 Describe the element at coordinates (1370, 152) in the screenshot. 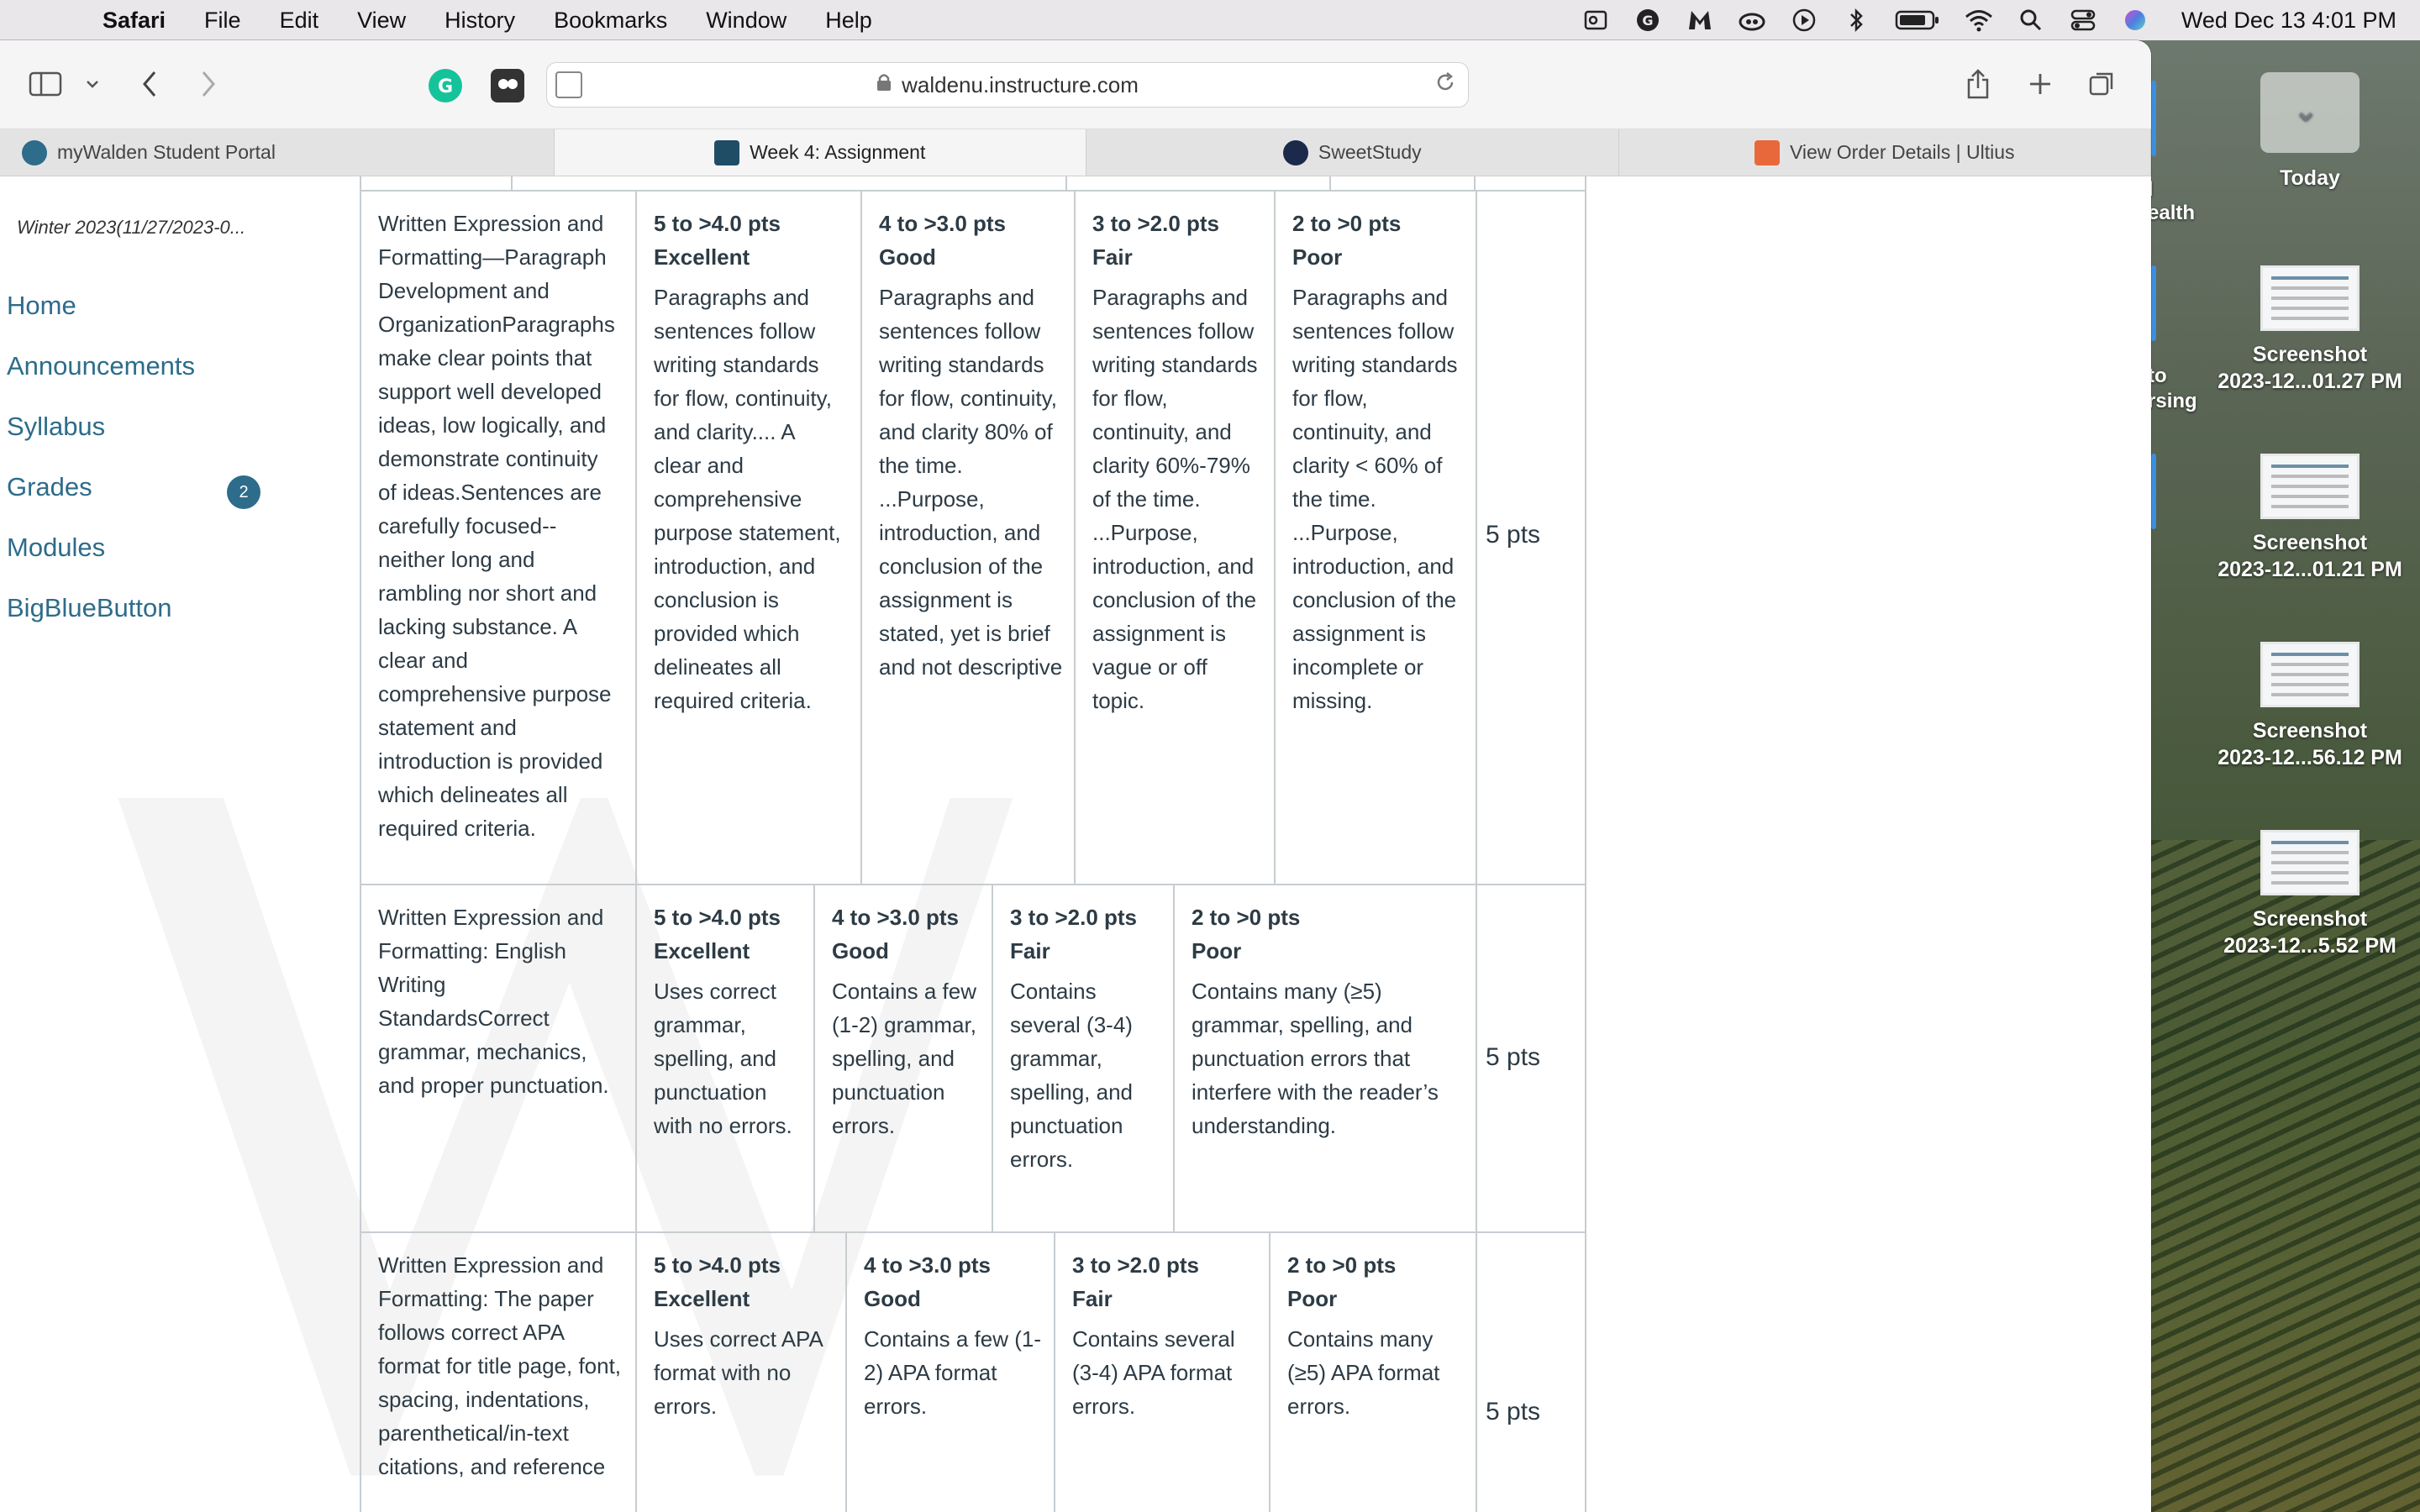

I see `tab-label: SweetStudy` at that location.